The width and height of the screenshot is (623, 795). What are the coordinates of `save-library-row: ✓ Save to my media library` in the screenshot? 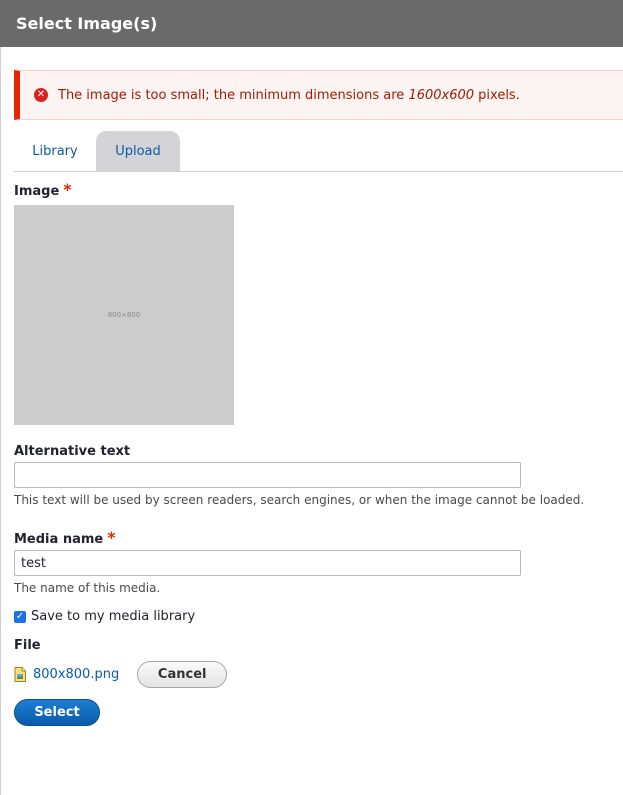 It's located at (318, 616).